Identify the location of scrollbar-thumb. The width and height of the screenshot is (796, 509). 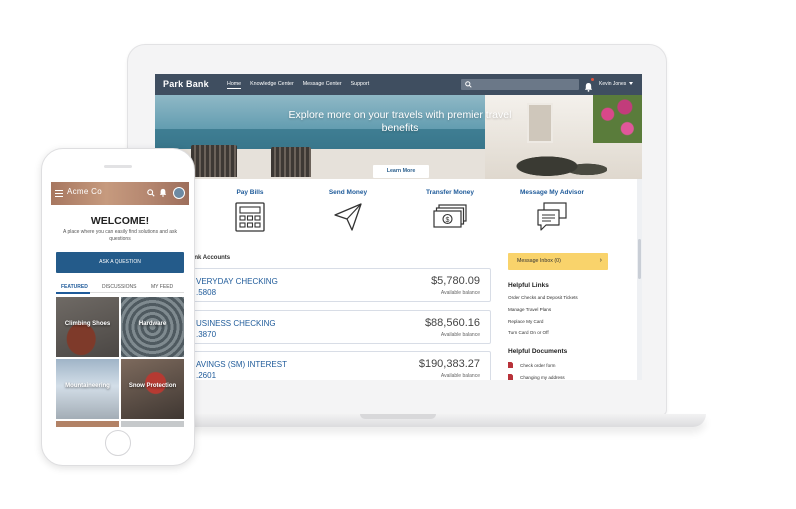
(639, 259).